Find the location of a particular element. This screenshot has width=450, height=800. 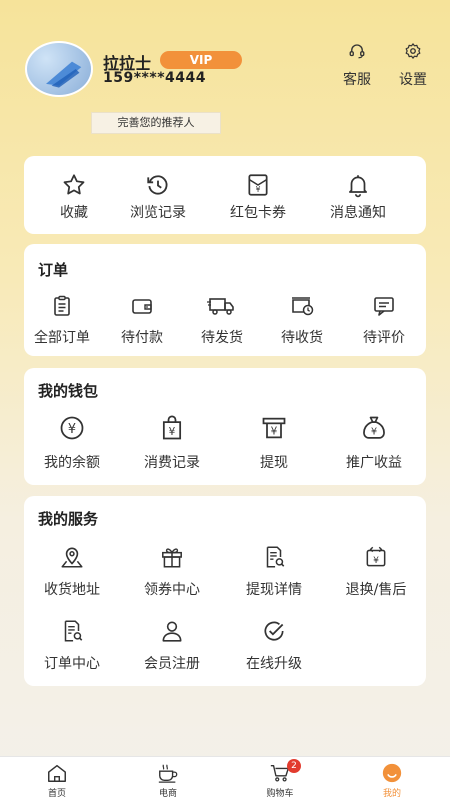

complete-referrer-button: 完善您的推荐人 is located at coordinates (156, 123).